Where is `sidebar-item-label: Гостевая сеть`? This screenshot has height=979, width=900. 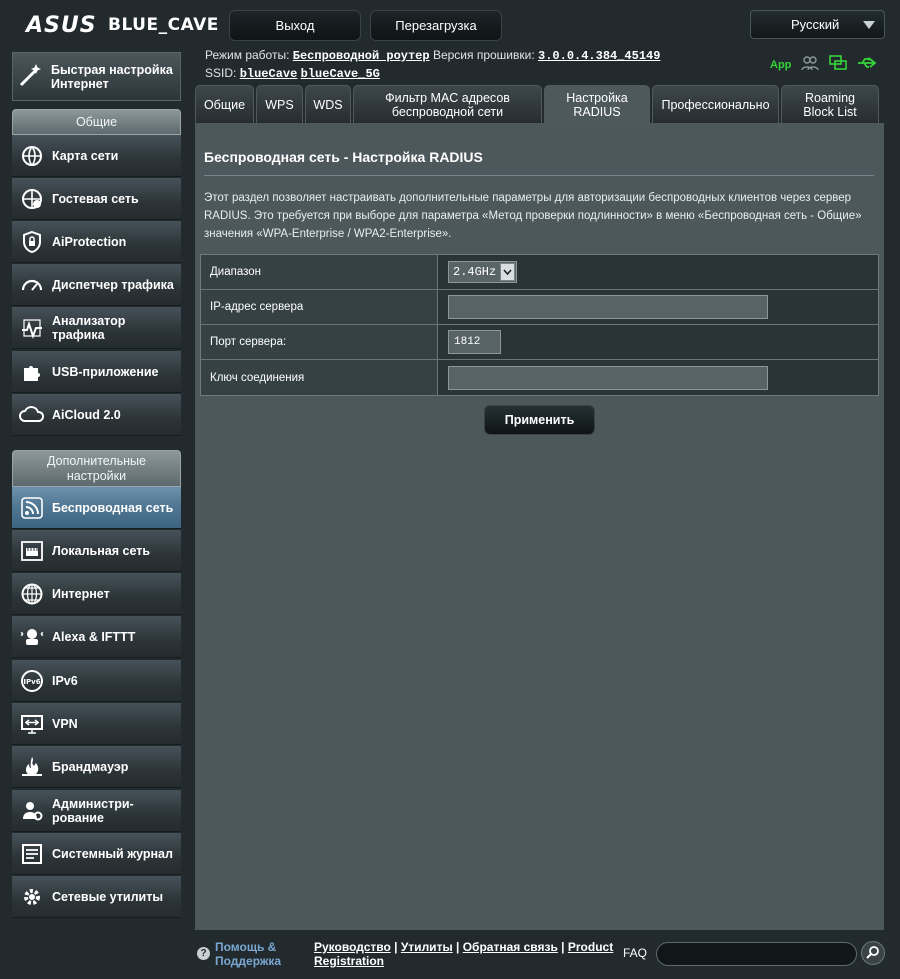 sidebar-item-label: Гостевая сеть is located at coordinates (95, 198).